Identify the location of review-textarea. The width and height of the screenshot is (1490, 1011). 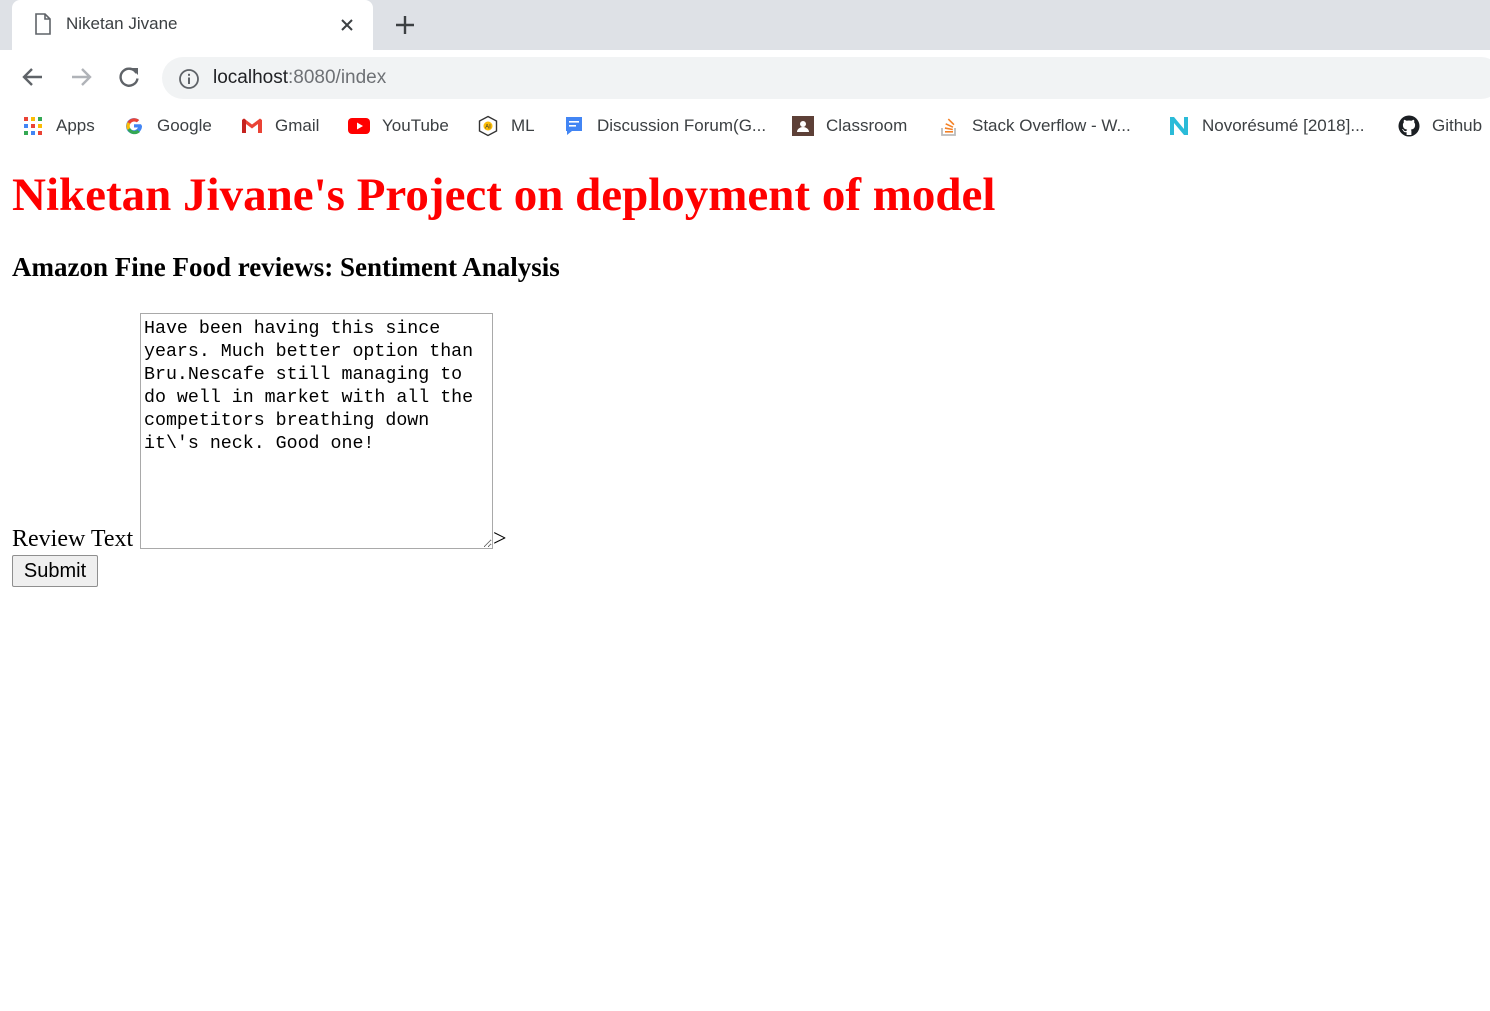
(316, 431).